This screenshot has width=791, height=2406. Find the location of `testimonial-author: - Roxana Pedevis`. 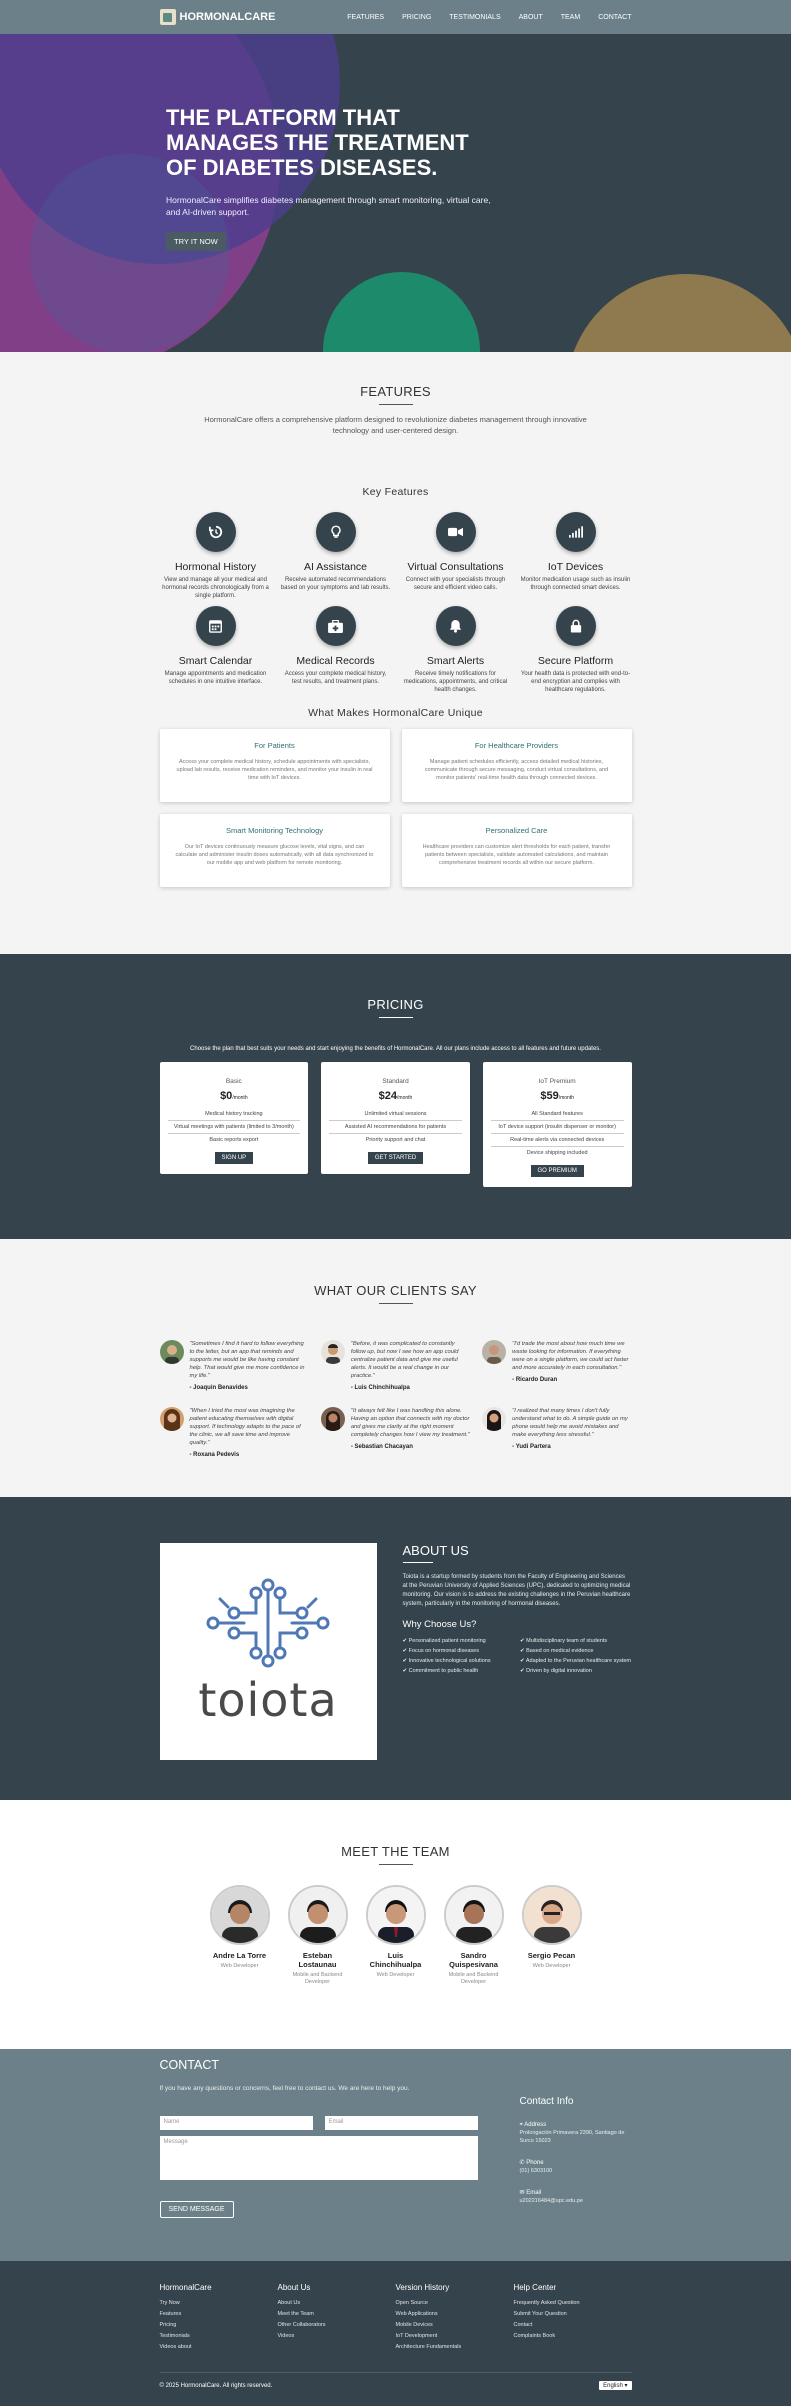

testimonial-author: - Roxana Pedevis is located at coordinates (214, 1455).